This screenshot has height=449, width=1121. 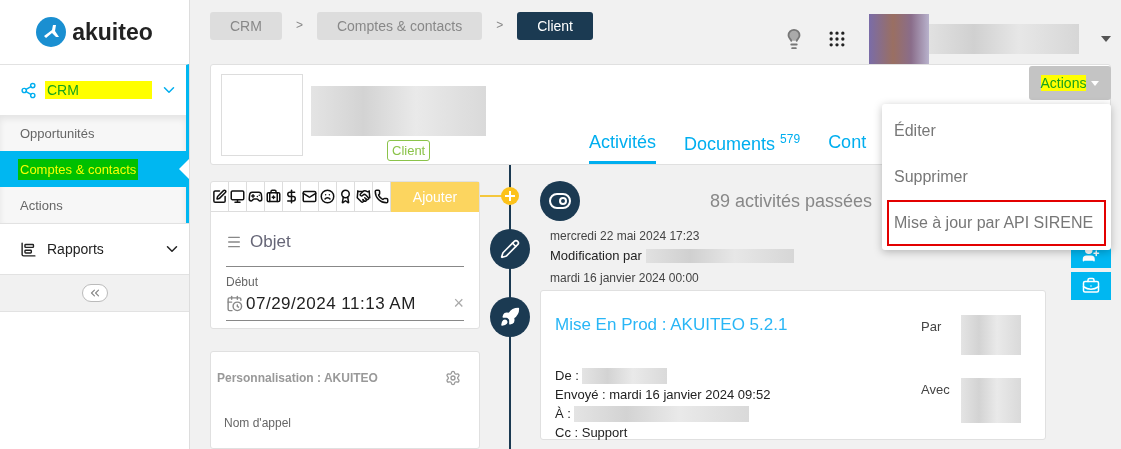 I want to click on collapse-button, so click(x=94, y=293).